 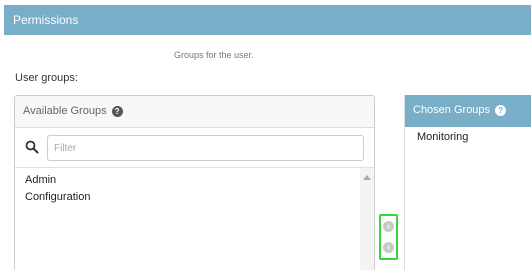 What do you see at coordinates (199, 197) in the screenshot?
I see `available-option-configuration: Configuration` at bounding box center [199, 197].